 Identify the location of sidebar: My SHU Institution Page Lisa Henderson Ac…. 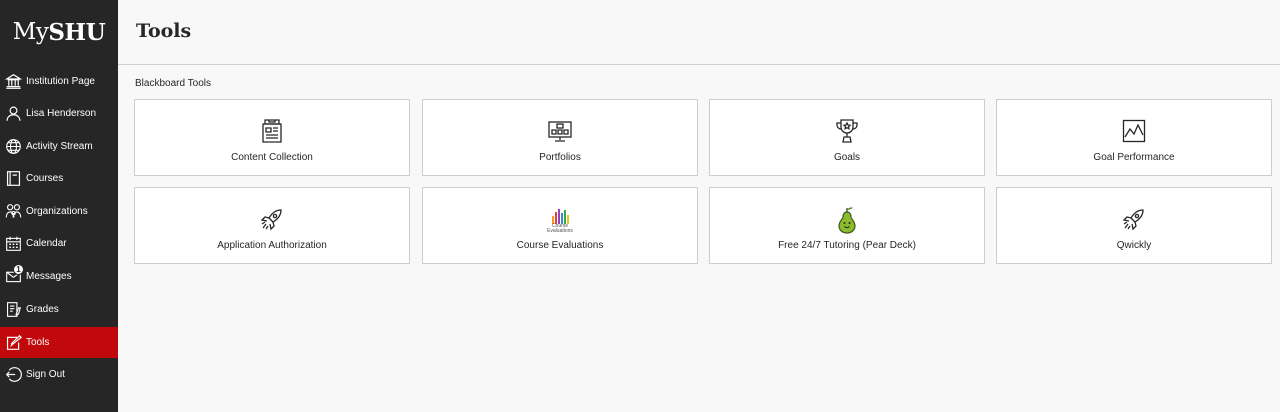
(59, 206).